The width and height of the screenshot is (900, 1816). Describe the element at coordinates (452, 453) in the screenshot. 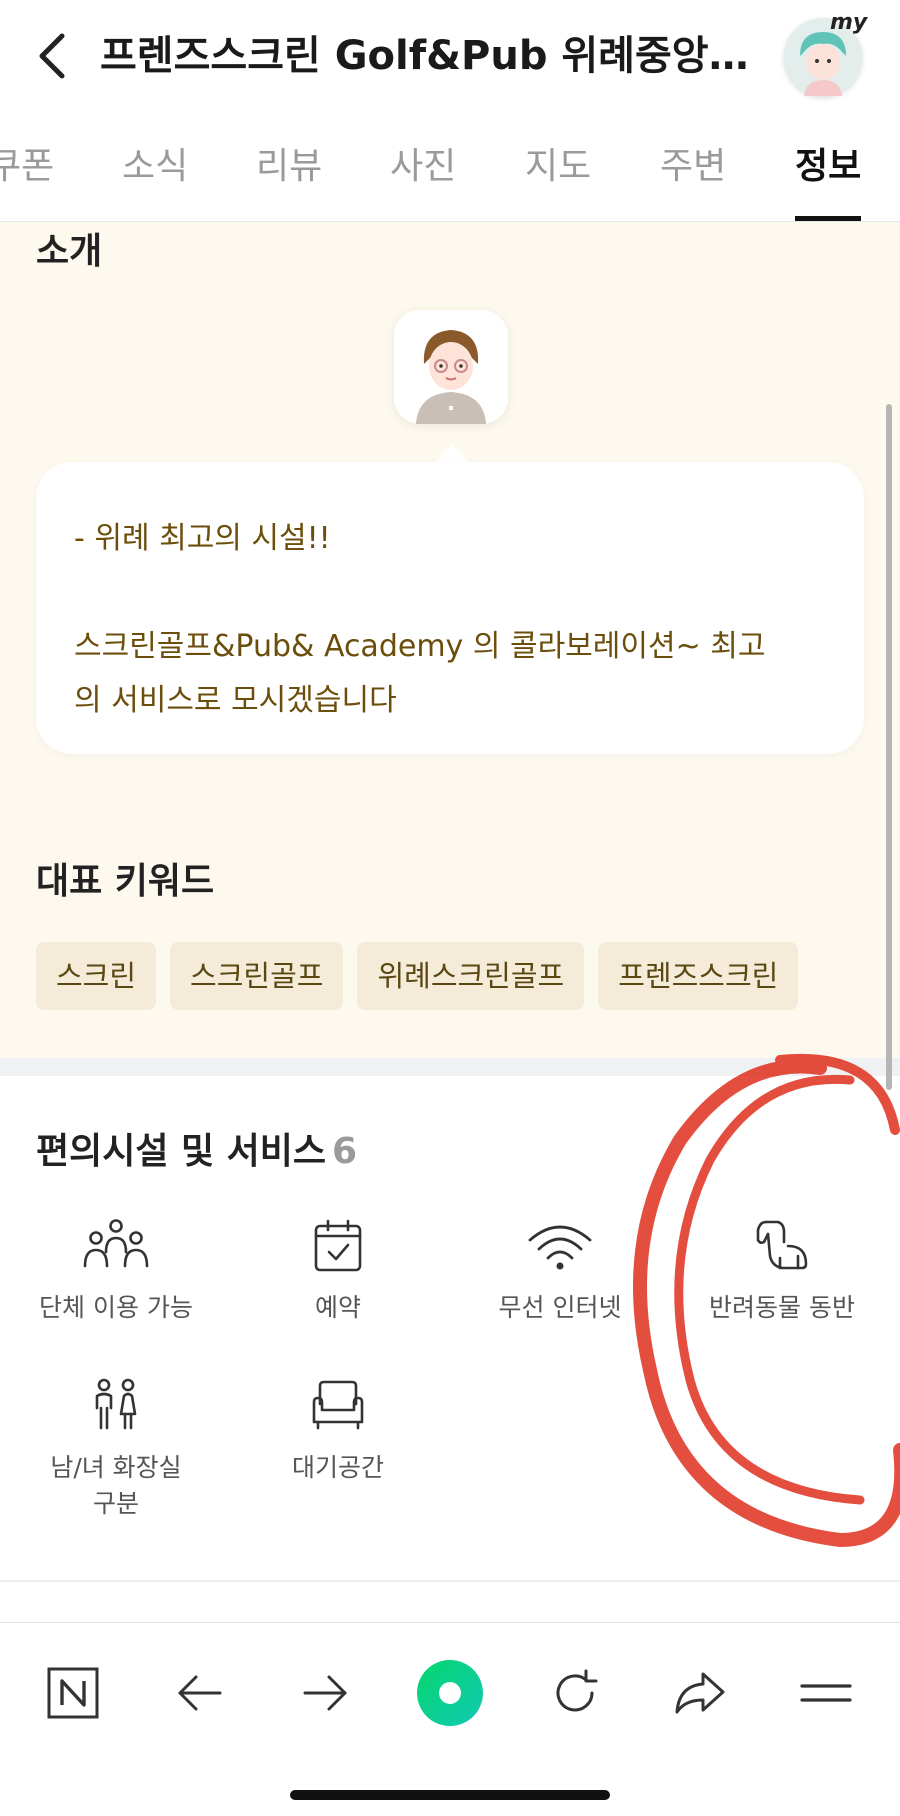

I see `speech-bubble-tail` at that location.